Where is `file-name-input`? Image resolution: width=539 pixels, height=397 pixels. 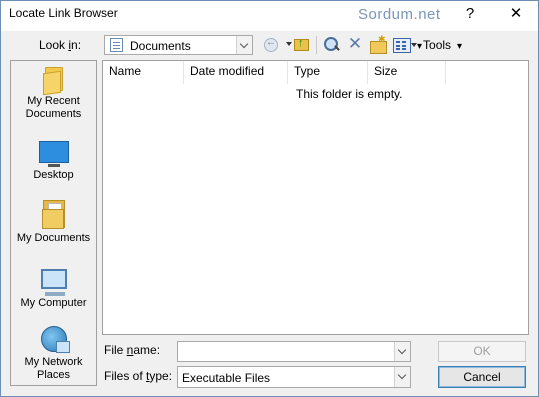
file-name-input is located at coordinates (294, 351).